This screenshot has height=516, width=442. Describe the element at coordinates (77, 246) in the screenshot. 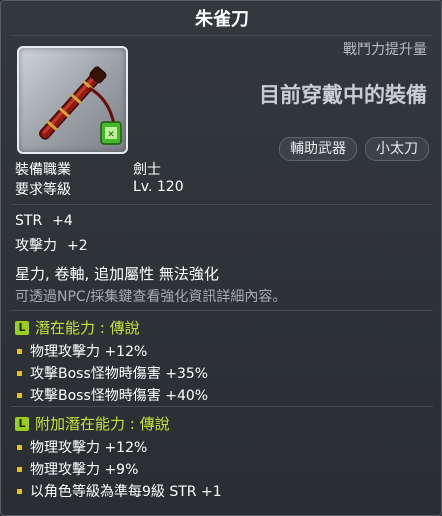

I see `stat-attack-value: +2` at that location.